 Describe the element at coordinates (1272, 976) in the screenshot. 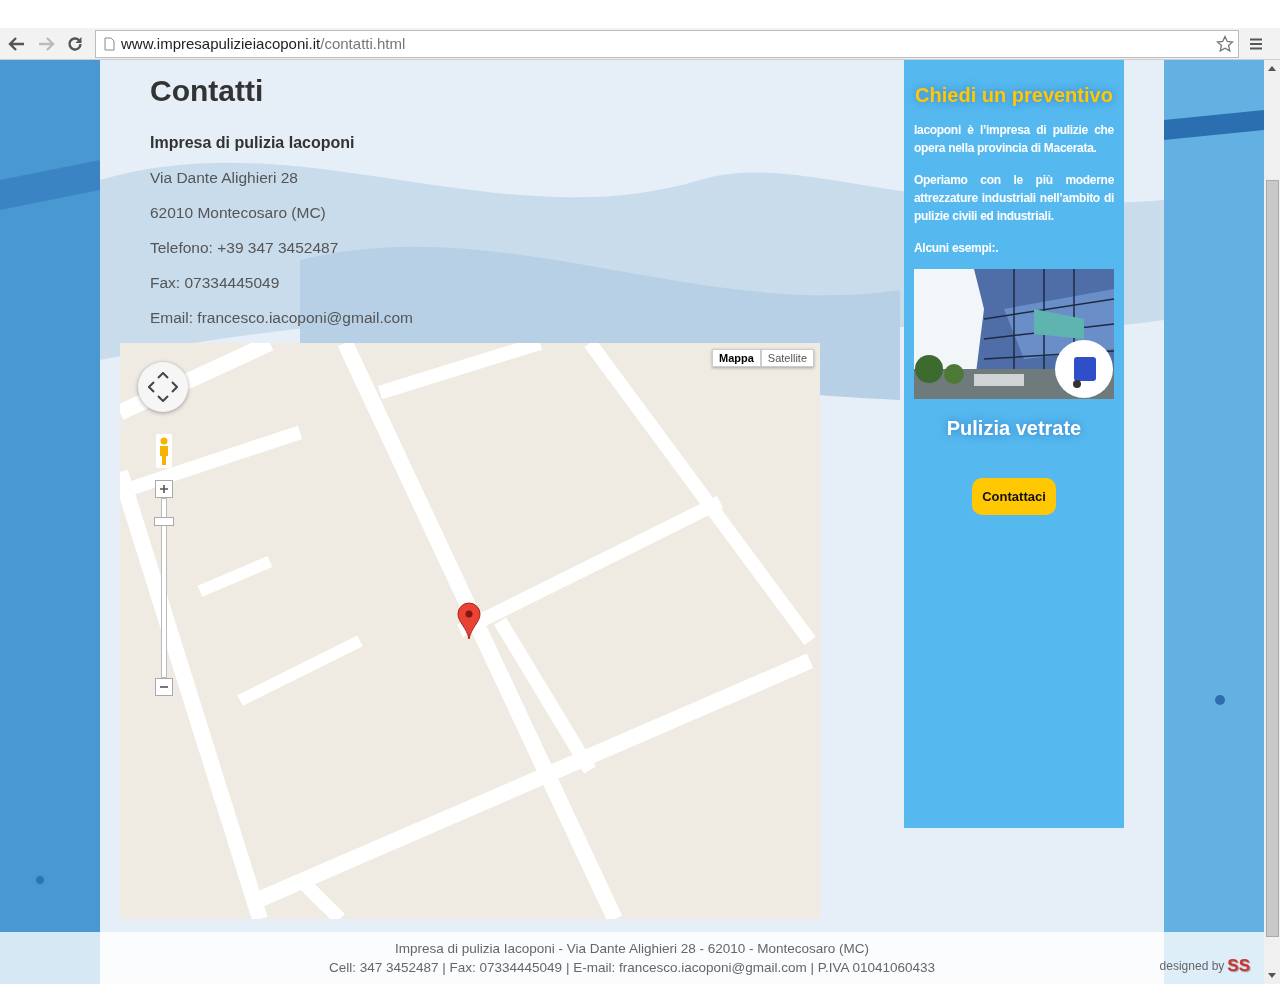

I see `scroll-down-icon` at that location.